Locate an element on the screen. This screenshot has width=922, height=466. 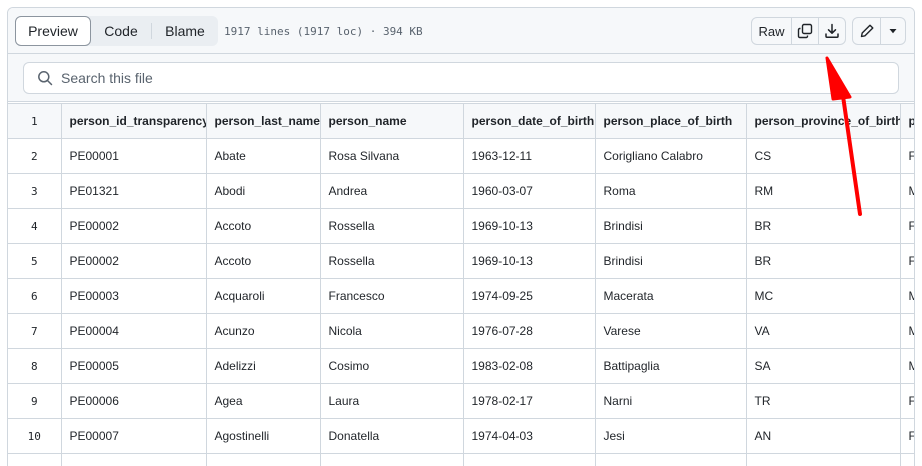
column-header: person_date_of_birth is located at coordinates (529, 121).